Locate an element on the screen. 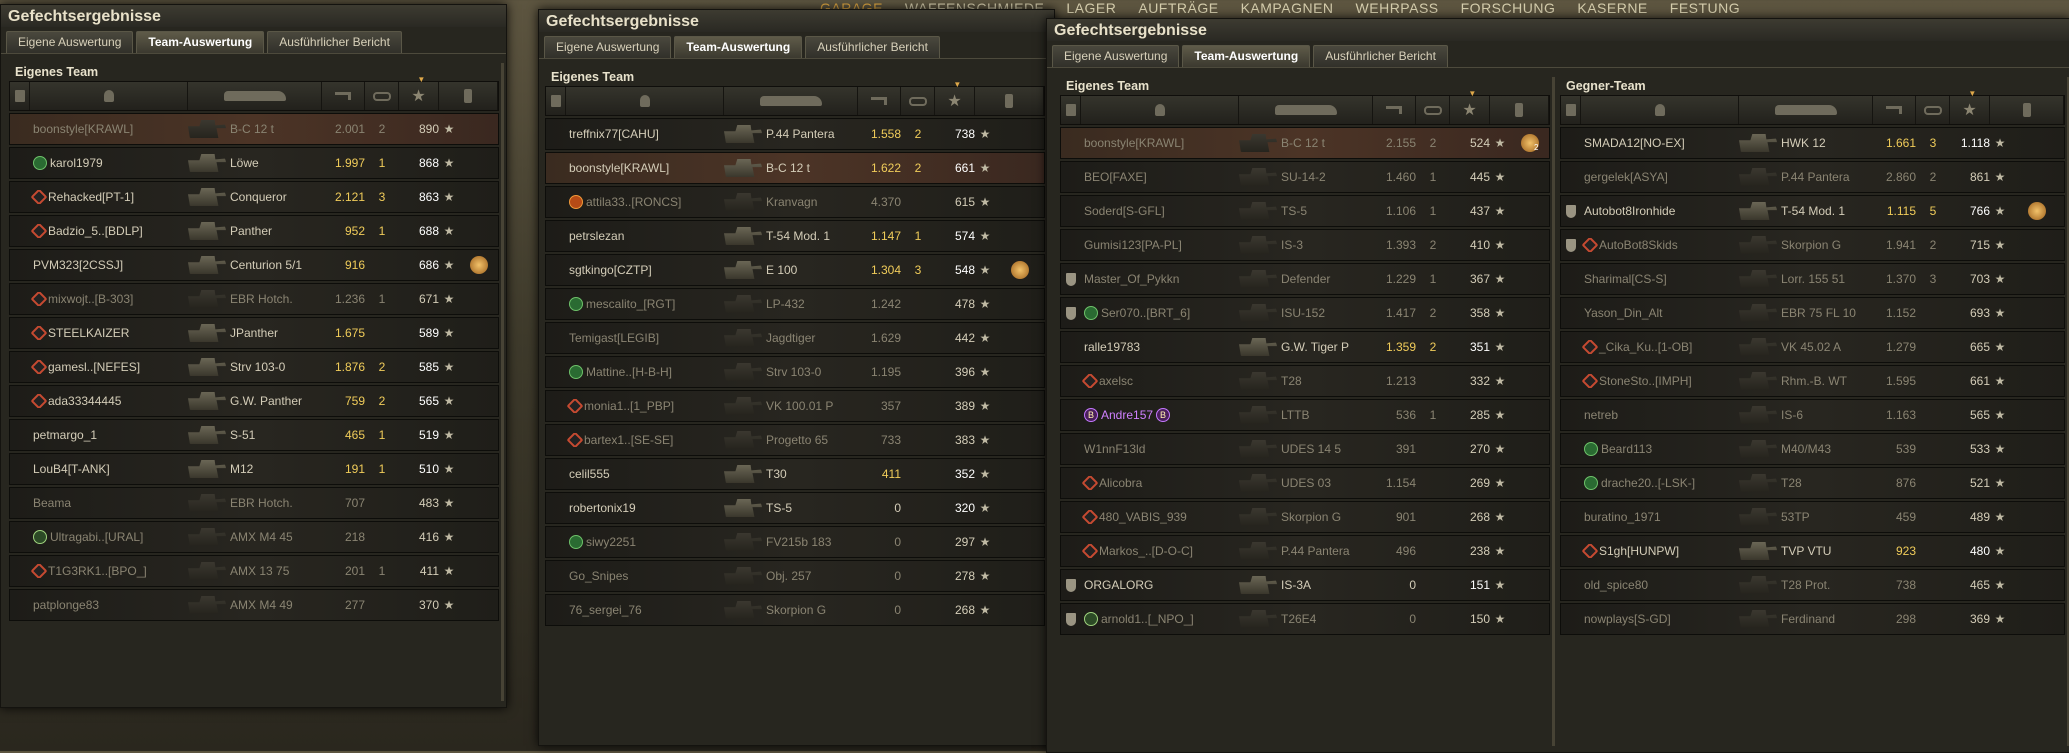 The width and height of the screenshot is (2069, 753). player-row: buratino_1971 53TP 459 489 ★ is located at coordinates (1812, 517).